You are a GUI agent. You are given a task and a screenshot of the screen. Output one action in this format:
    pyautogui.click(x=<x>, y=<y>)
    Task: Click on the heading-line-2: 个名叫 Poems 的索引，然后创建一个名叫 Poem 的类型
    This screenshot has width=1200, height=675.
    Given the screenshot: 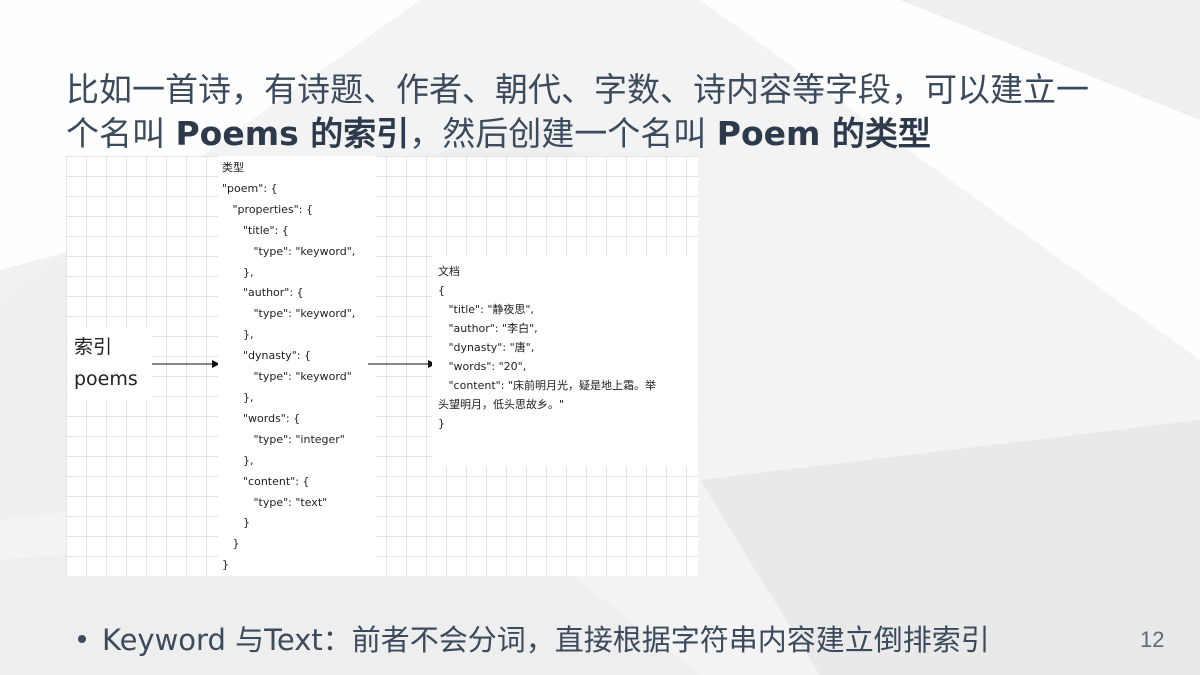 What is the action you would take?
    pyautogui.click(x=606, y=134)
    